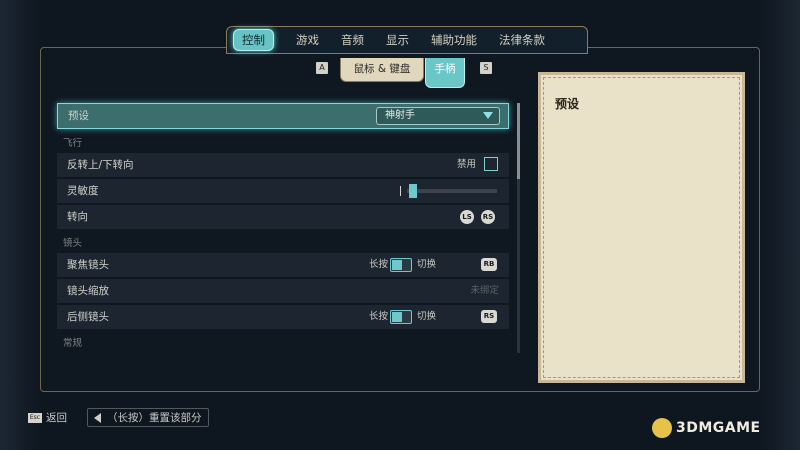 The height and width of the screenshot is (450, 800). What do you see at coordinates (77, 217) in the screenshot?
I see `turn-label: 转向` at bounding box center [77, 217].